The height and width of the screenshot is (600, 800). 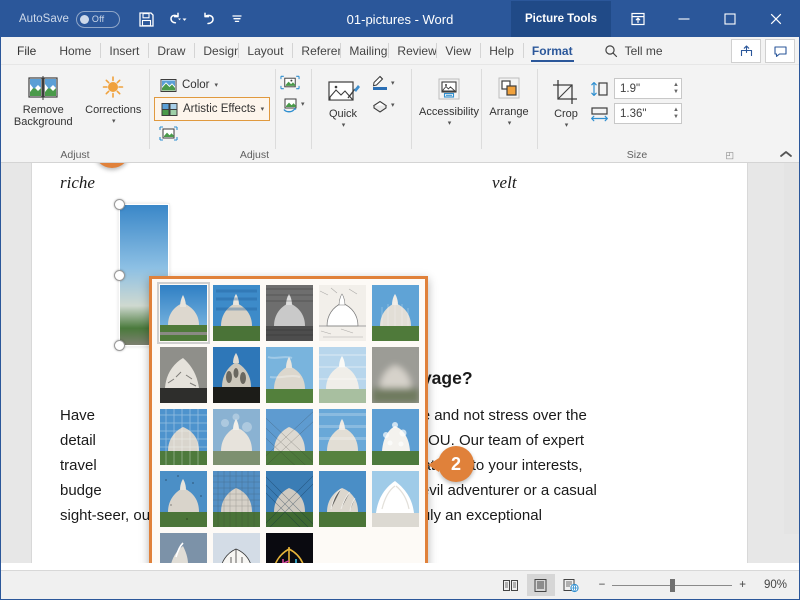 What do you see at coordinates (449, 99) in the screenshot?
I see `alt-text-button: Accessibility ▾` at bounding box center [449, 99].